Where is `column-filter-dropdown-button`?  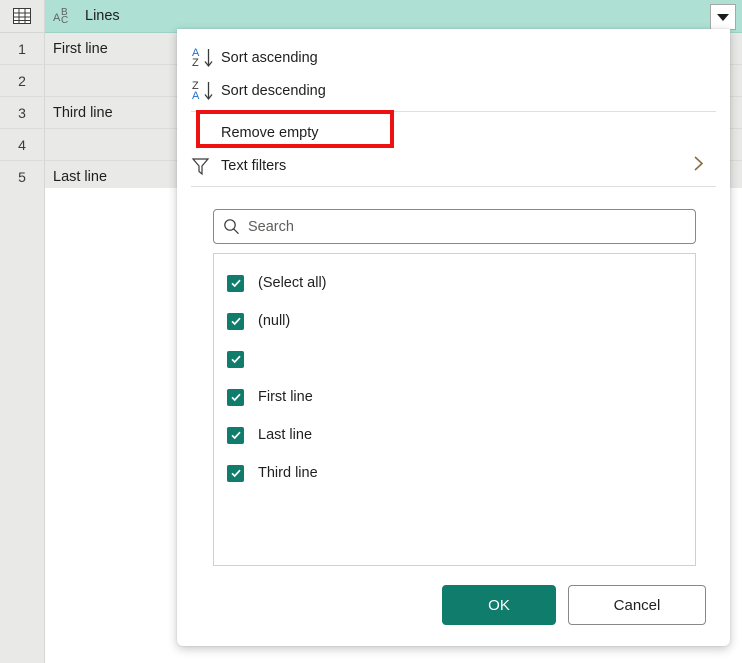
column-filter-dropdown-button is located at coordinates (723, 17).